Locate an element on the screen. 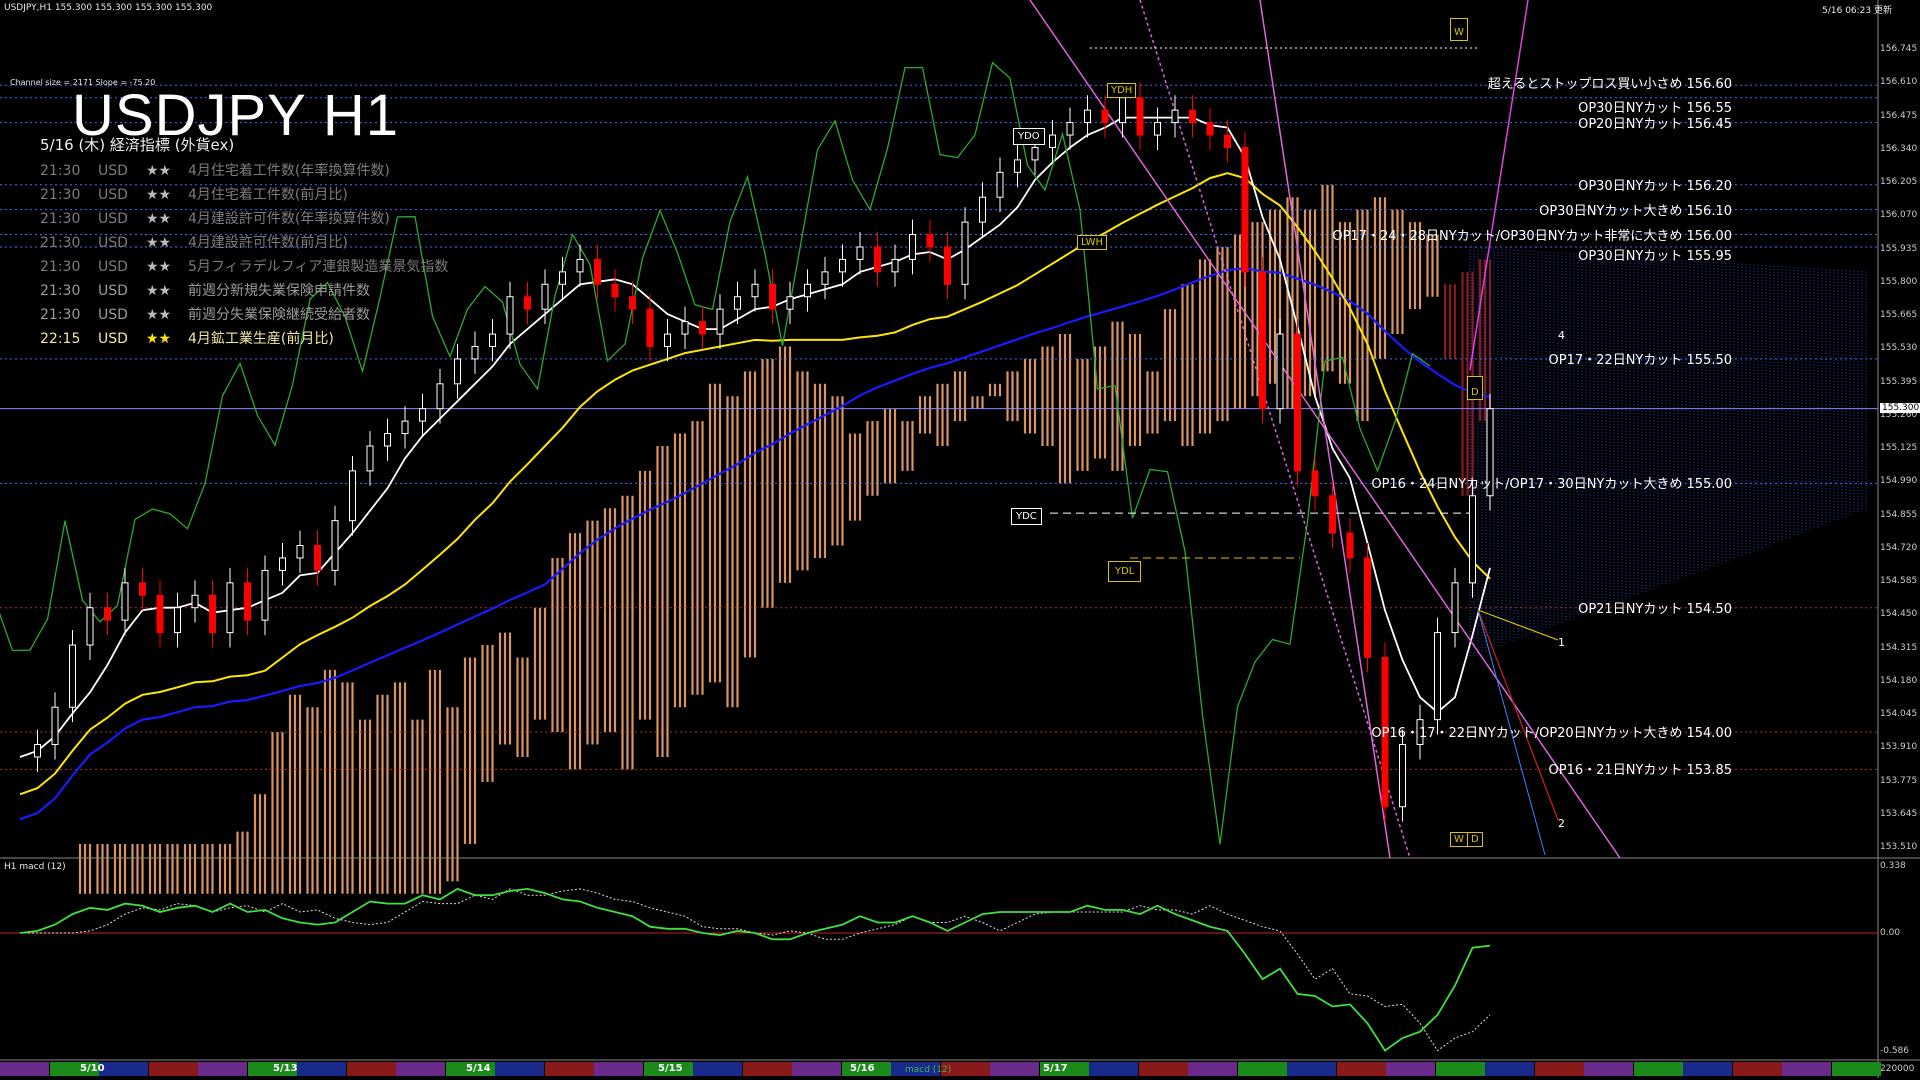 The width and height of the screenshot is (1920, 1080). price-axis-tick: 153.645 is located at coordinates (1899, 813).